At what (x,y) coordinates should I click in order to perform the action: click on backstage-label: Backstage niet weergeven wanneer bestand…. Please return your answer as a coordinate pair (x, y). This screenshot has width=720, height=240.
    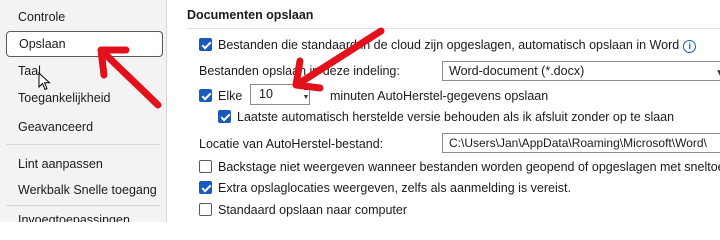
    Looking at the image, I should click on (469, 167).